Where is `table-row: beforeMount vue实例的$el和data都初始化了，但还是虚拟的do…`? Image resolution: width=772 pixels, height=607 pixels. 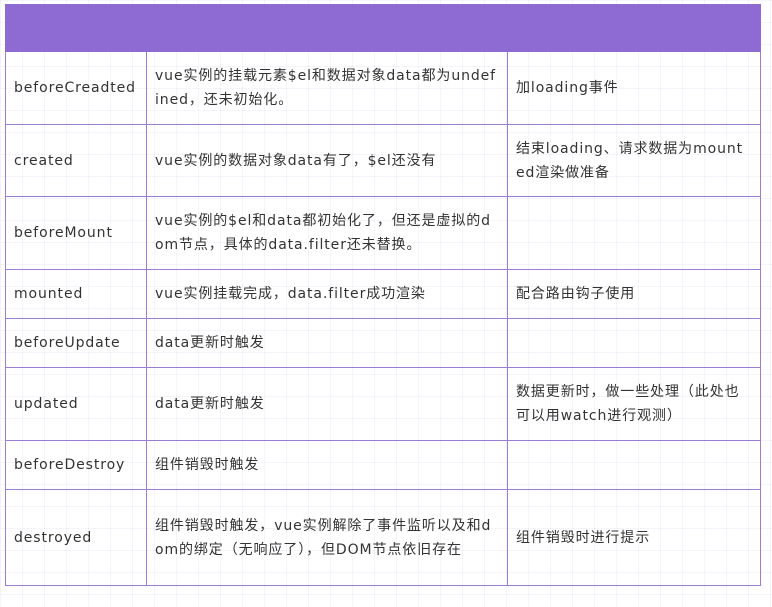
table-row: beforeMount vue实例的$el和data都初始化了，但还是虚拟的do… is located at coordinates (383, 233).